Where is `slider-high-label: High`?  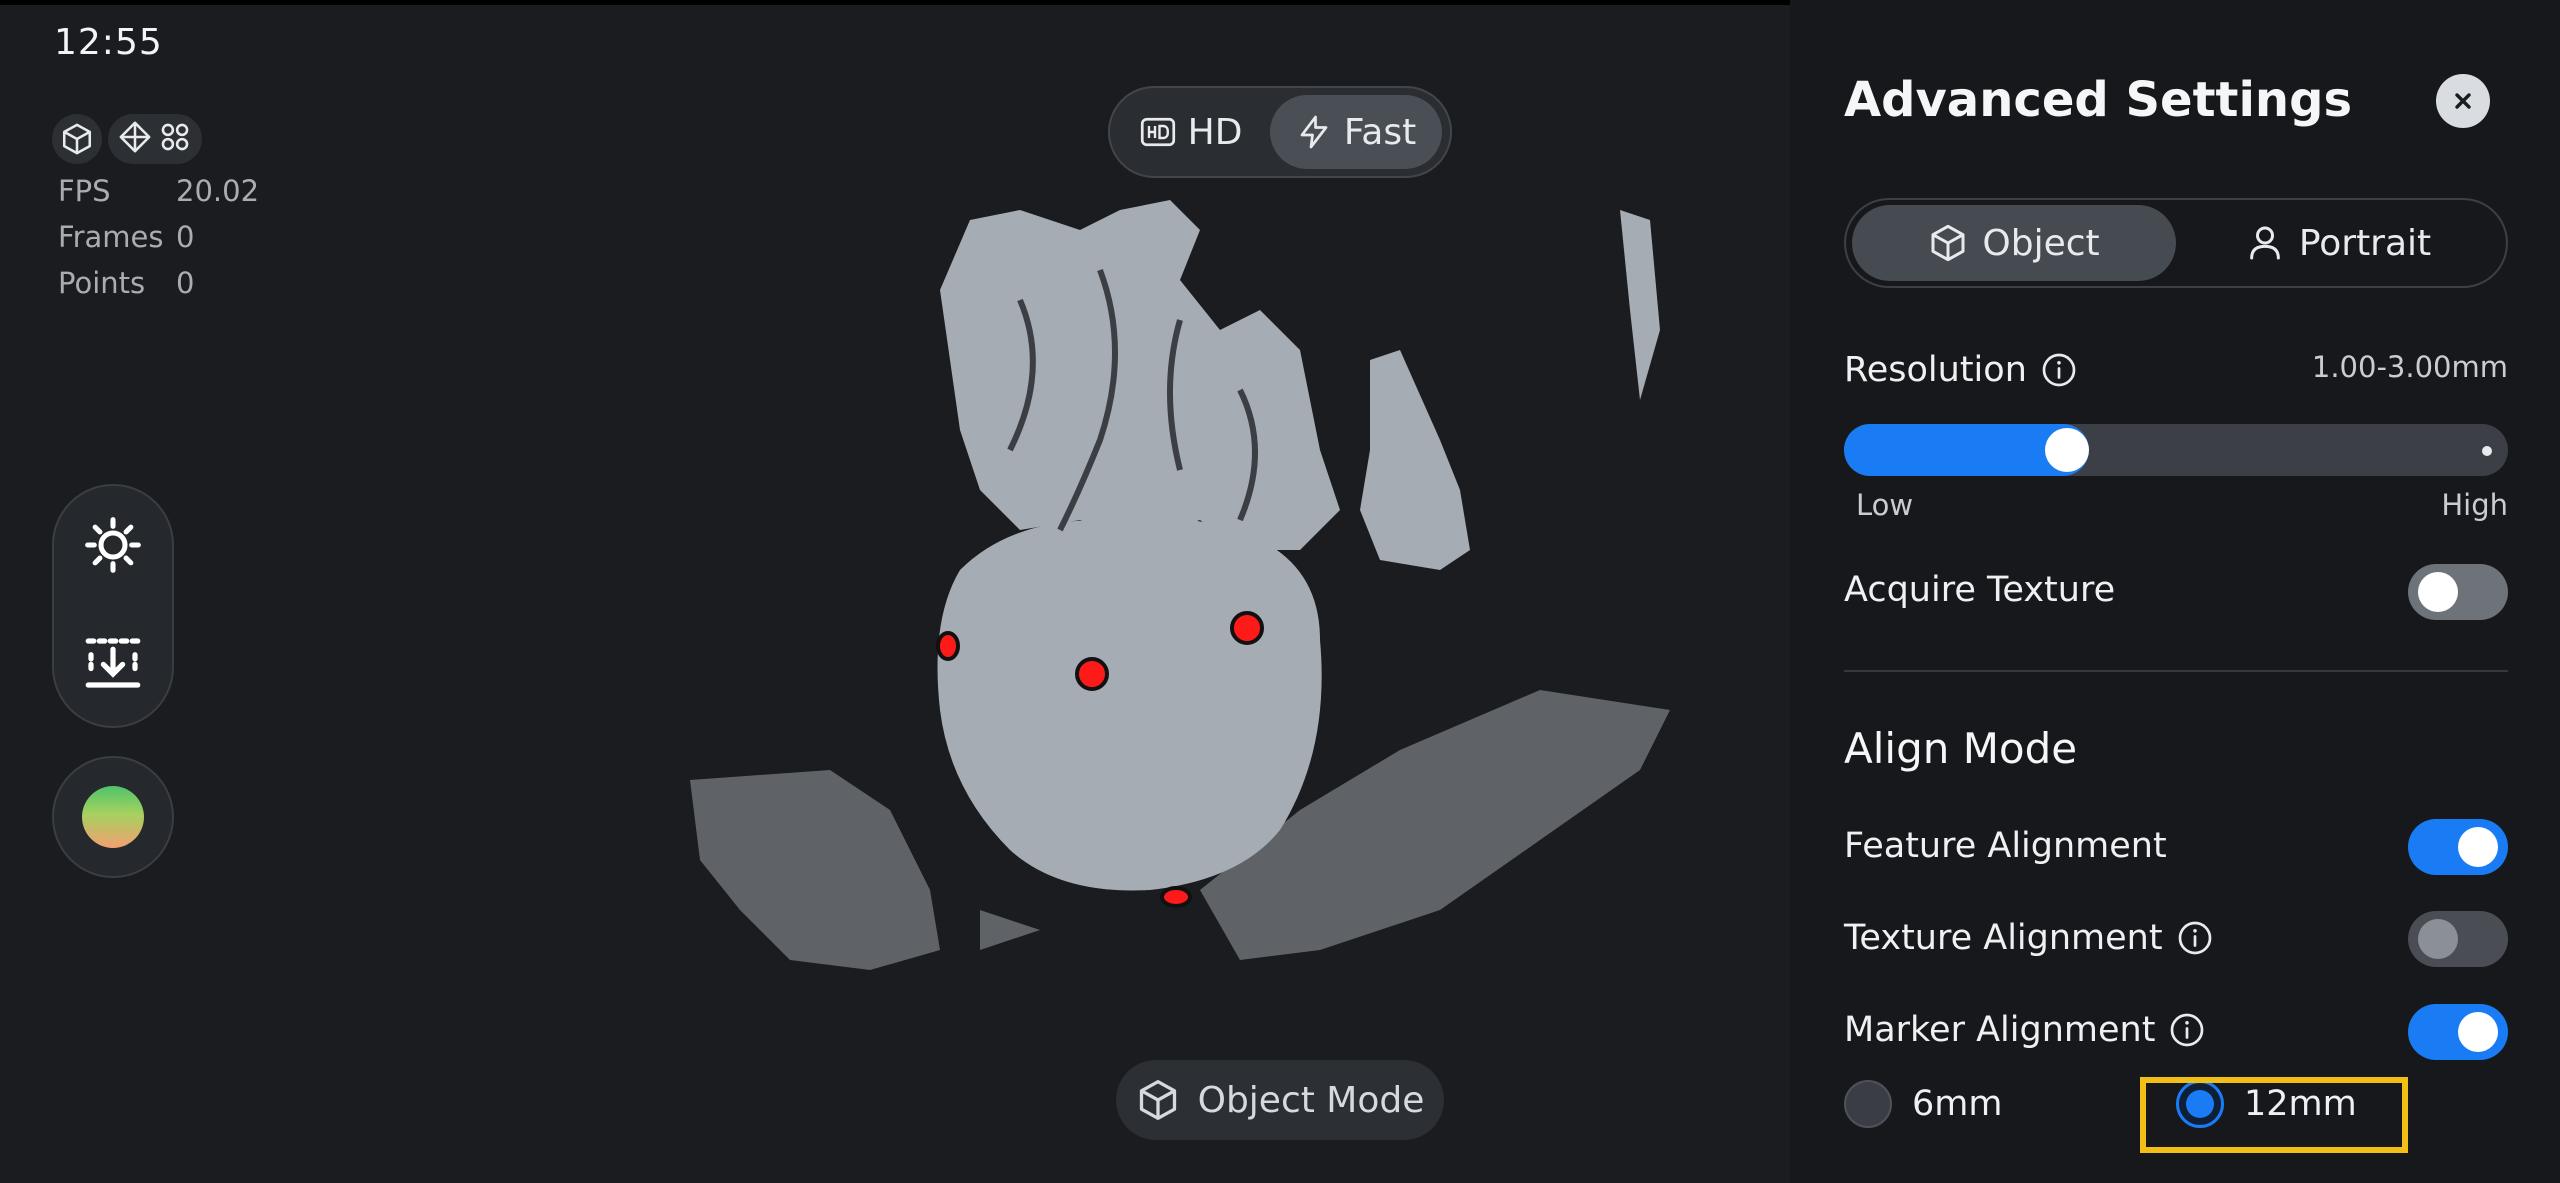 slider-high-label: High is located at coordinates (2474, 505).